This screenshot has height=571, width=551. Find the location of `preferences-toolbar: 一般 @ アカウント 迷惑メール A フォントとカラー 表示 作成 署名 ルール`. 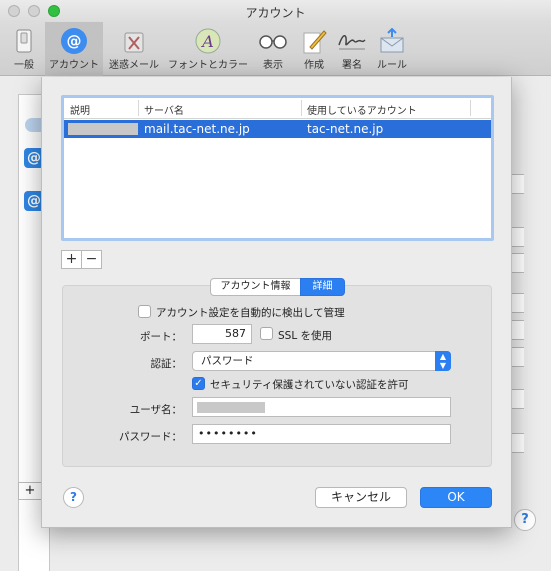

preferences-toolbar: 一般 @ アカウント 迷惑メール A フォントとカラー 表示 作成 署名 ルール is located at coordinates (275, 49).